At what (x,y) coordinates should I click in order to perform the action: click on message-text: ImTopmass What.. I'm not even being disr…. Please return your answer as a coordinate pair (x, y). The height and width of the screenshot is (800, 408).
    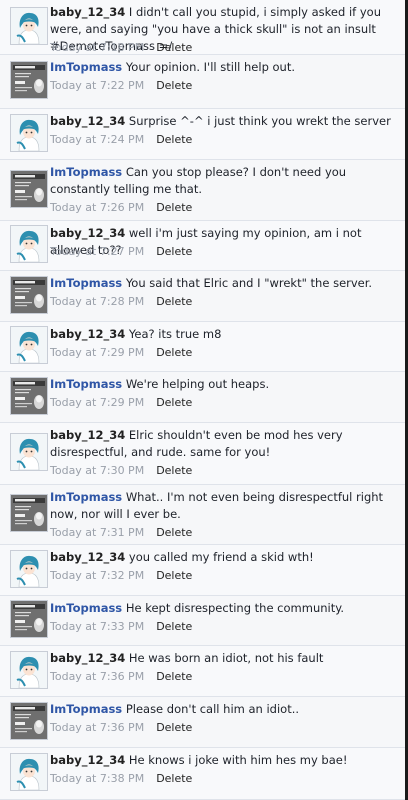
    Looking at the image, I should click on (223, 506).